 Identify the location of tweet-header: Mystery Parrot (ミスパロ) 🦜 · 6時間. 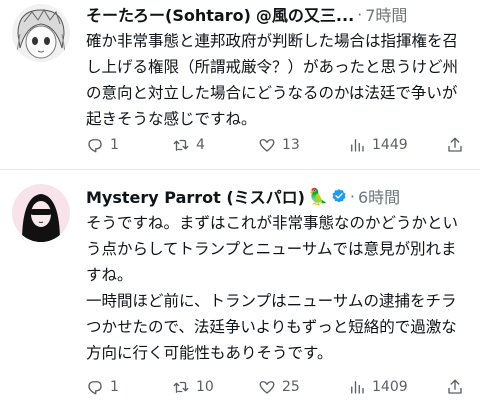
(278, 196).